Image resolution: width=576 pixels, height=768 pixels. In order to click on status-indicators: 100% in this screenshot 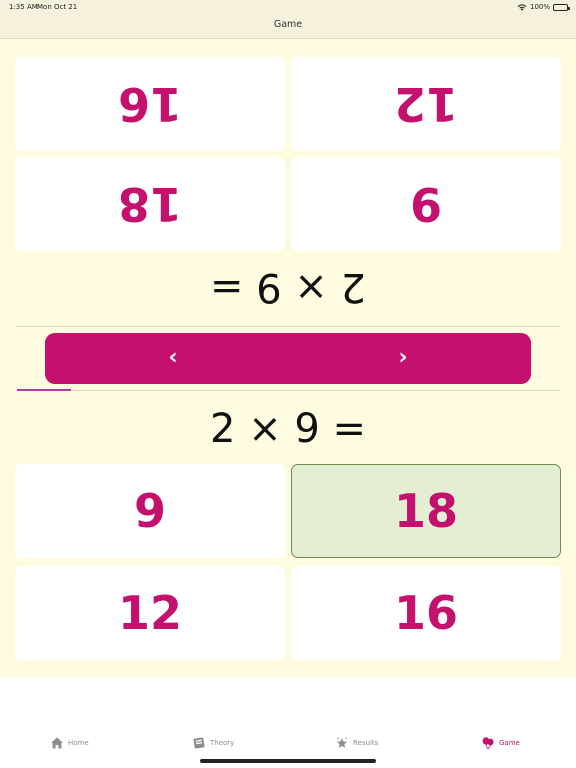, I will do `click(543, 7)`.